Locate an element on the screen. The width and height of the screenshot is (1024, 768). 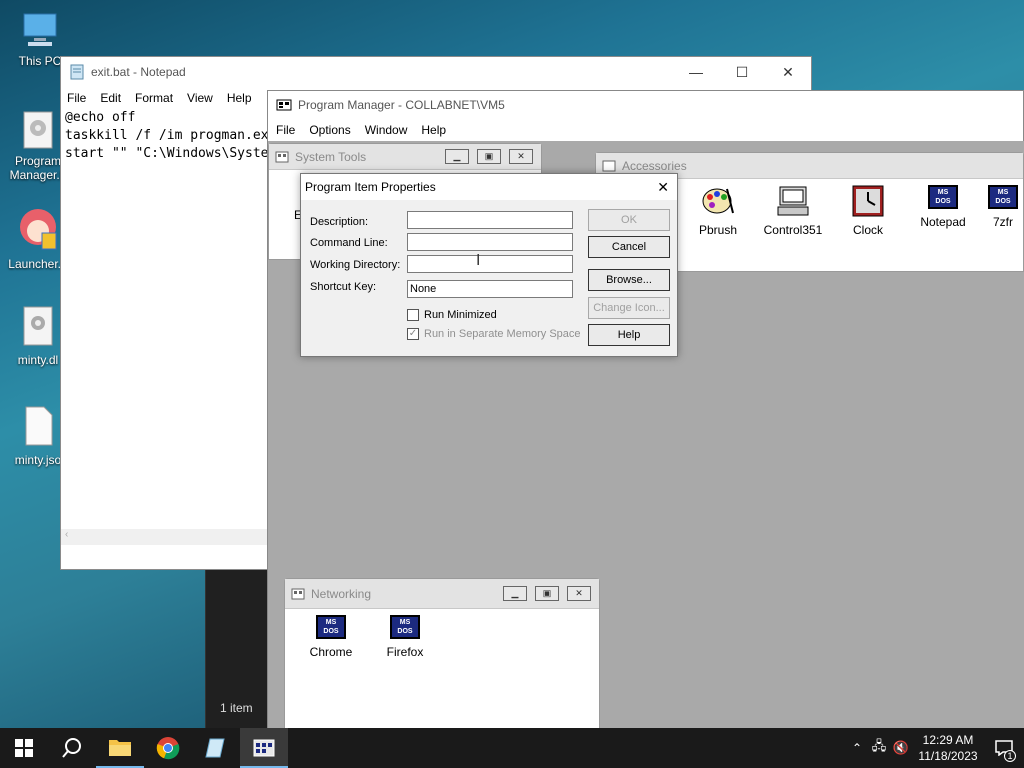
chevron-up-icon: ⌃ is located at coordinates (857, 748).